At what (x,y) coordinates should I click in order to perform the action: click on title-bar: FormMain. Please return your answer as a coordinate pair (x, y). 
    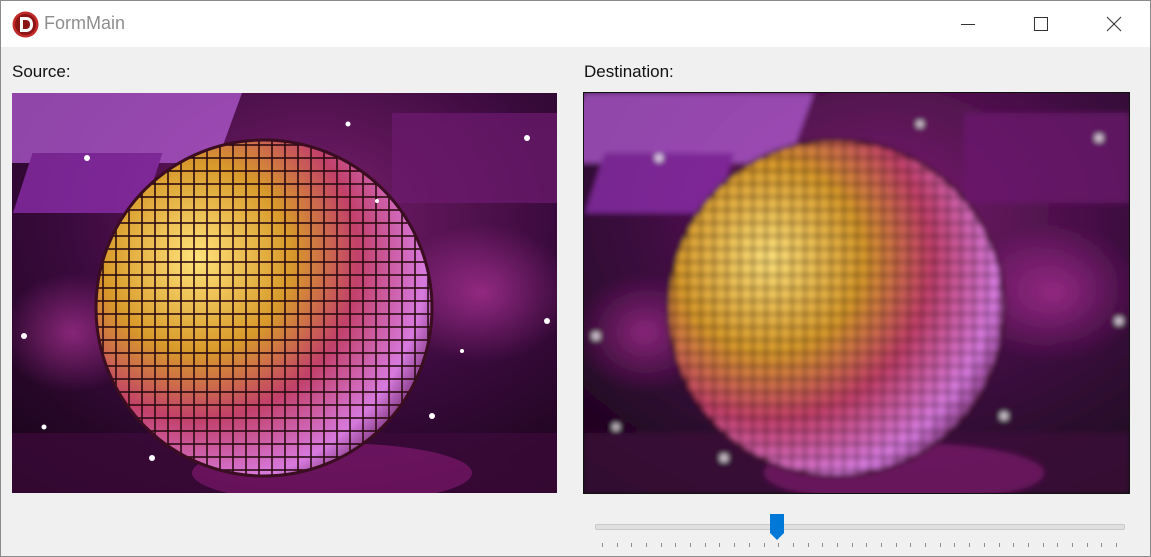
    Looking at the image, I should click on (575, 24).